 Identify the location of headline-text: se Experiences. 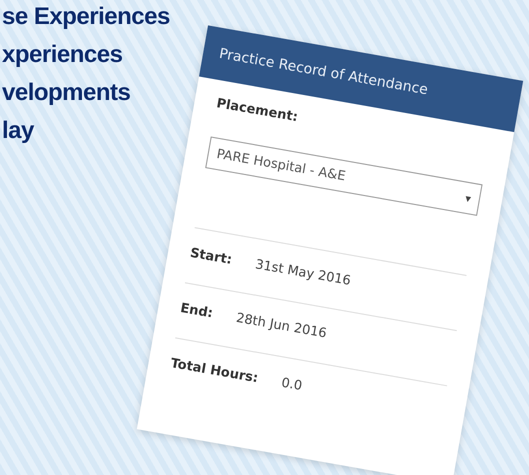
(86, 17).